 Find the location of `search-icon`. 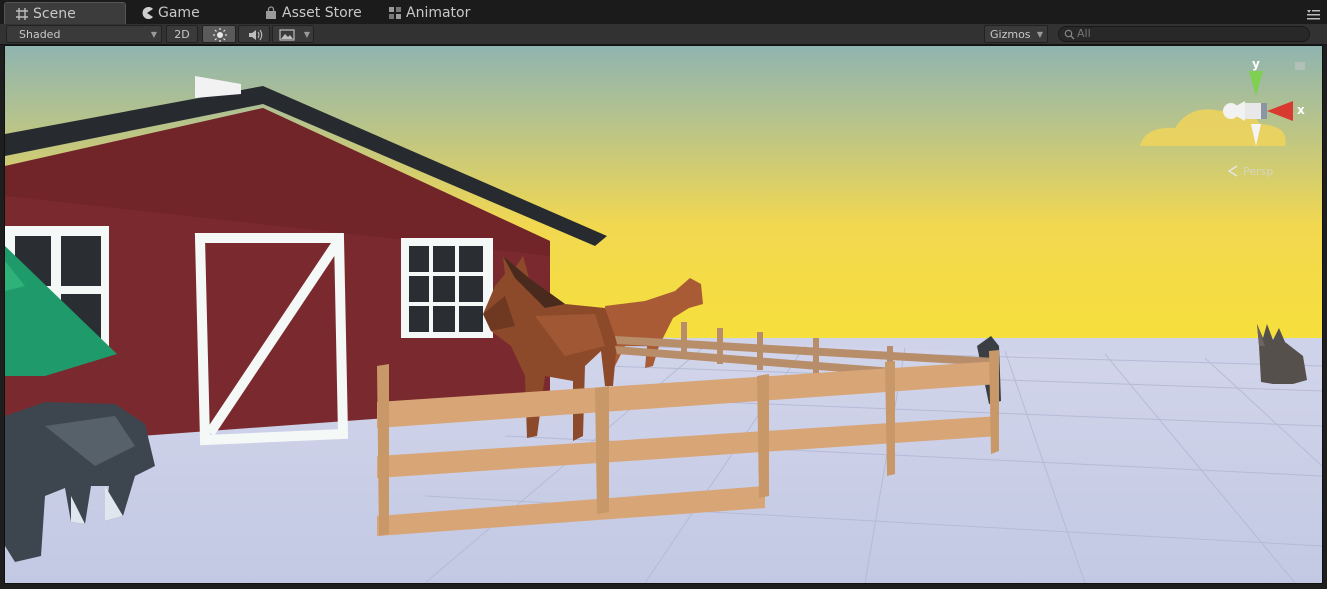

search-icon is located at coordinates (1069, 34).